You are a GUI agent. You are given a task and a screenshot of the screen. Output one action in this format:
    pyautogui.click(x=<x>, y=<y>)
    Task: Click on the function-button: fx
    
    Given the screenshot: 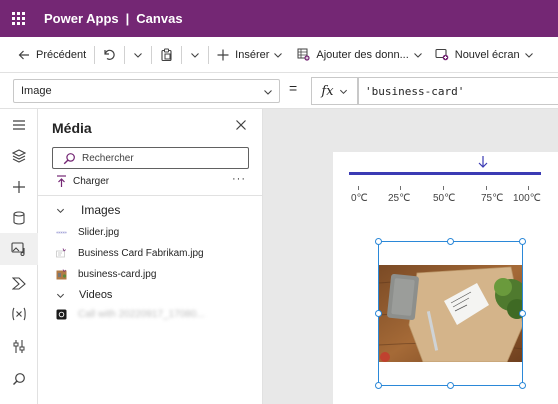 What is the action you would take?
    pyautogui.click(x=334, y=91)
    